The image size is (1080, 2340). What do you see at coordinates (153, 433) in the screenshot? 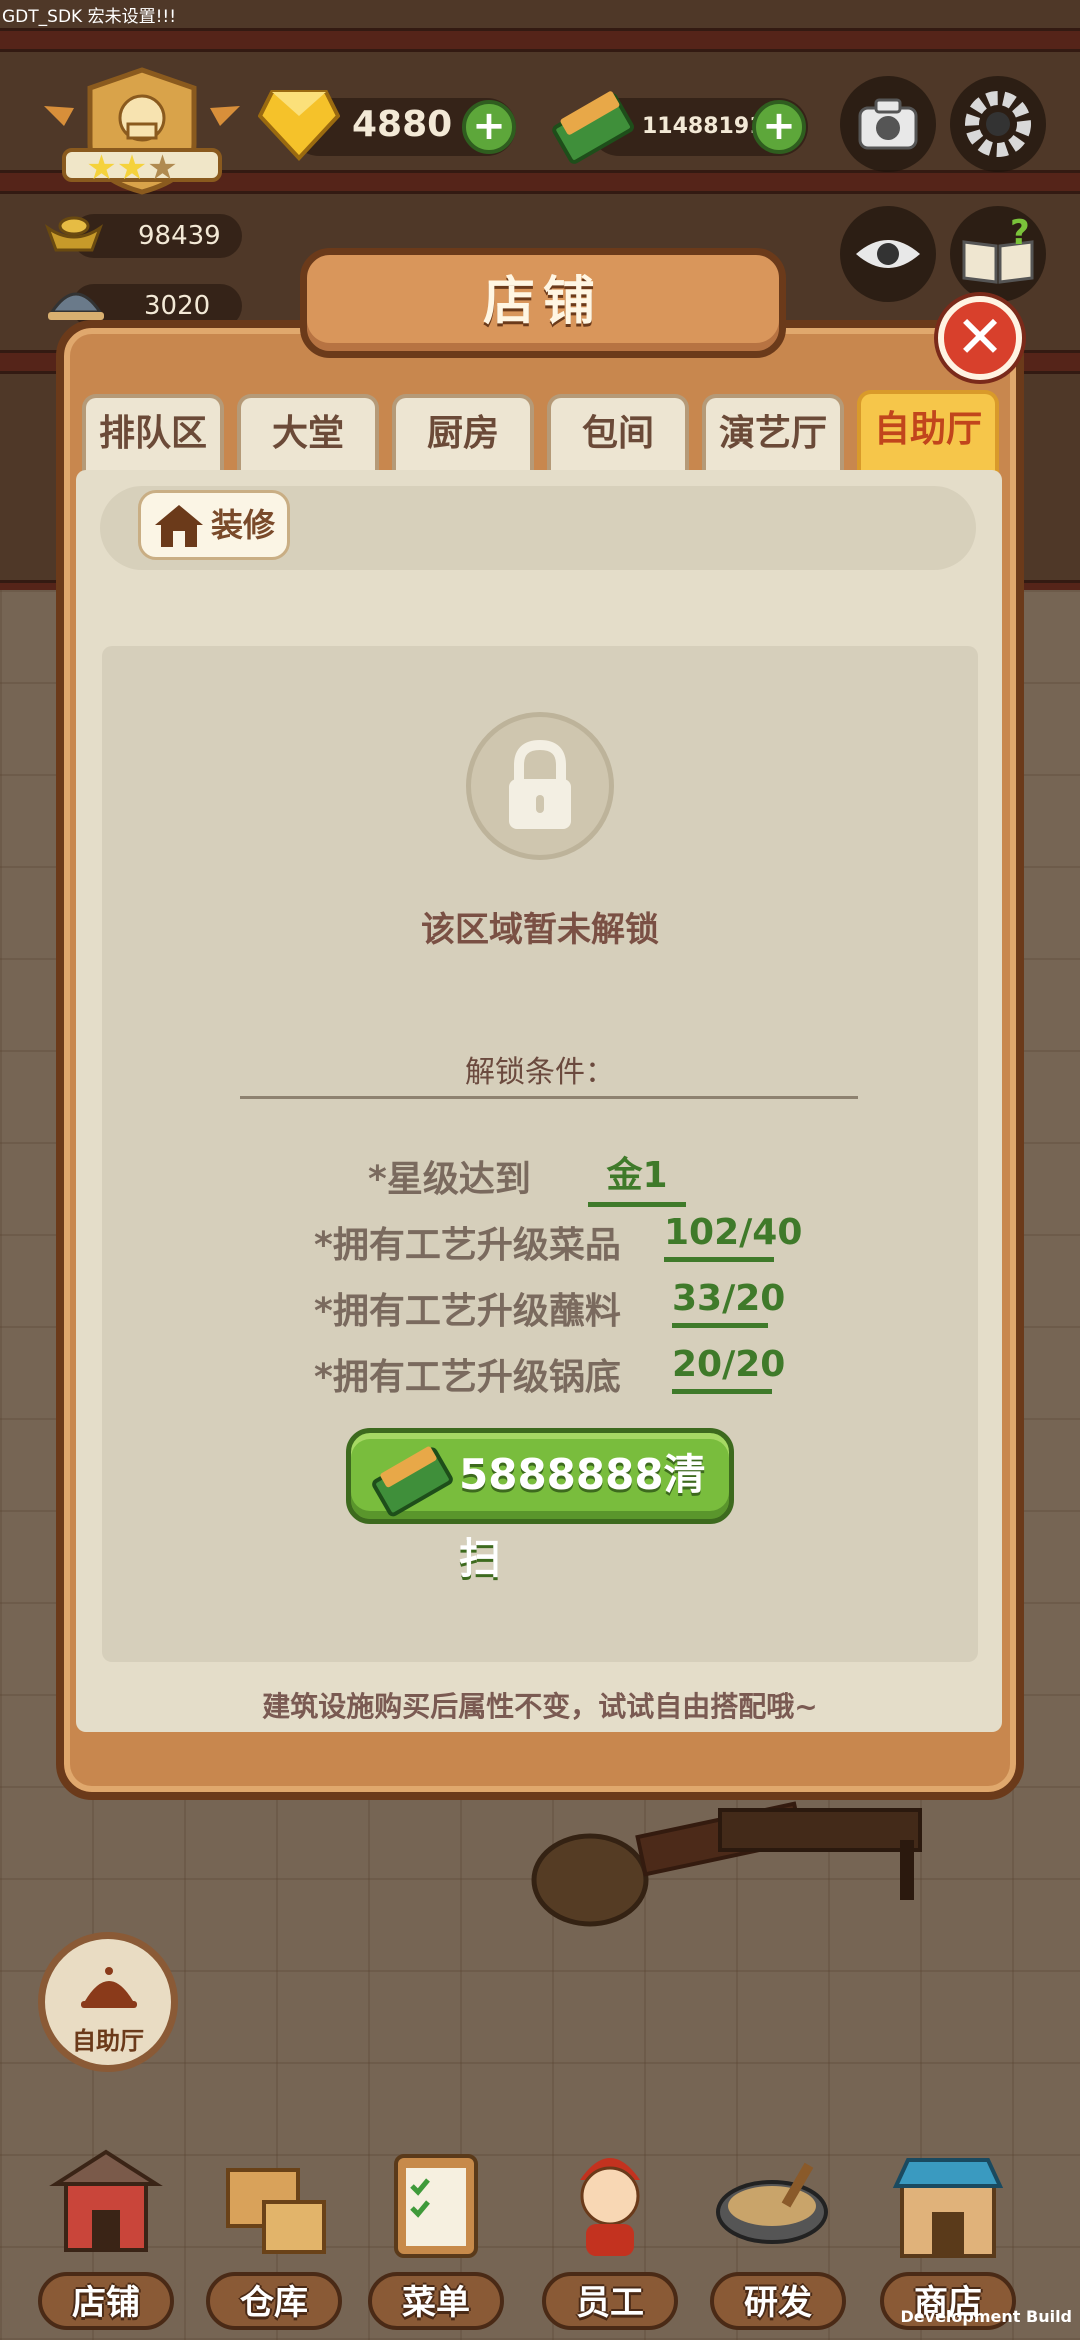
I see `tab-queue-area: 排队区` at bounding box center [153, 433].